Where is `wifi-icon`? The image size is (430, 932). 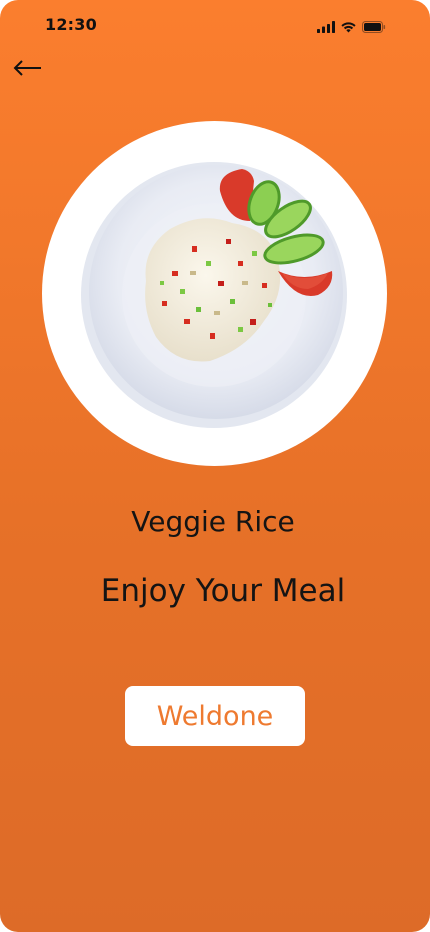
wifi-icon is located at coordinates (348, 27).